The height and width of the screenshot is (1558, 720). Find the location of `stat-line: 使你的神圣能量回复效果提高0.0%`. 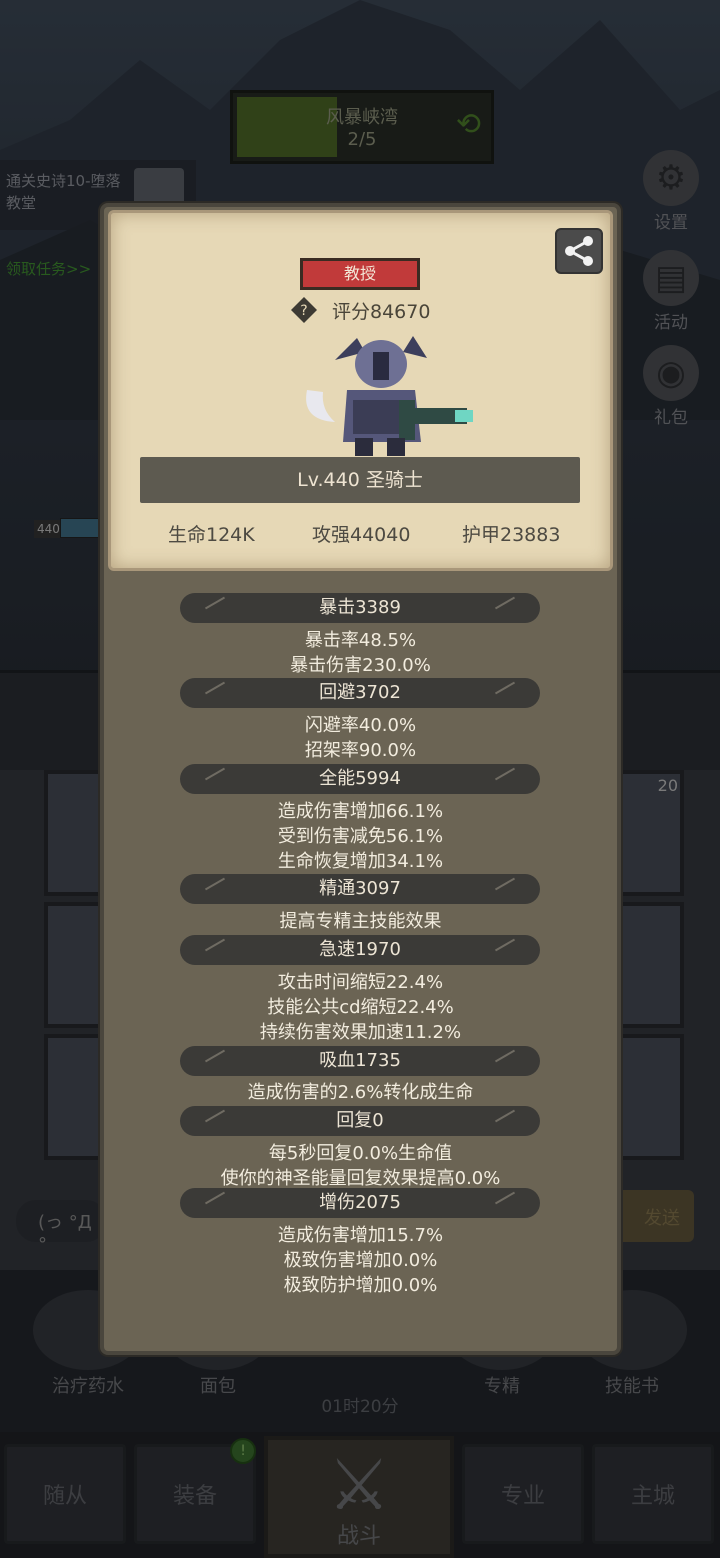

stat-line: 使你的神圣能量回复效果提高0.0% is located at coordinates (360, 1178).